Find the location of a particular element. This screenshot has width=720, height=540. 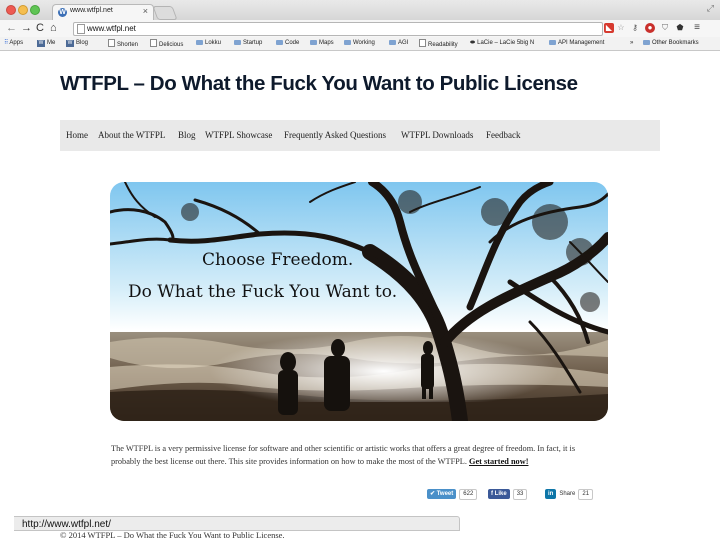

nav-home: Home is located at coordinates (77, 135).